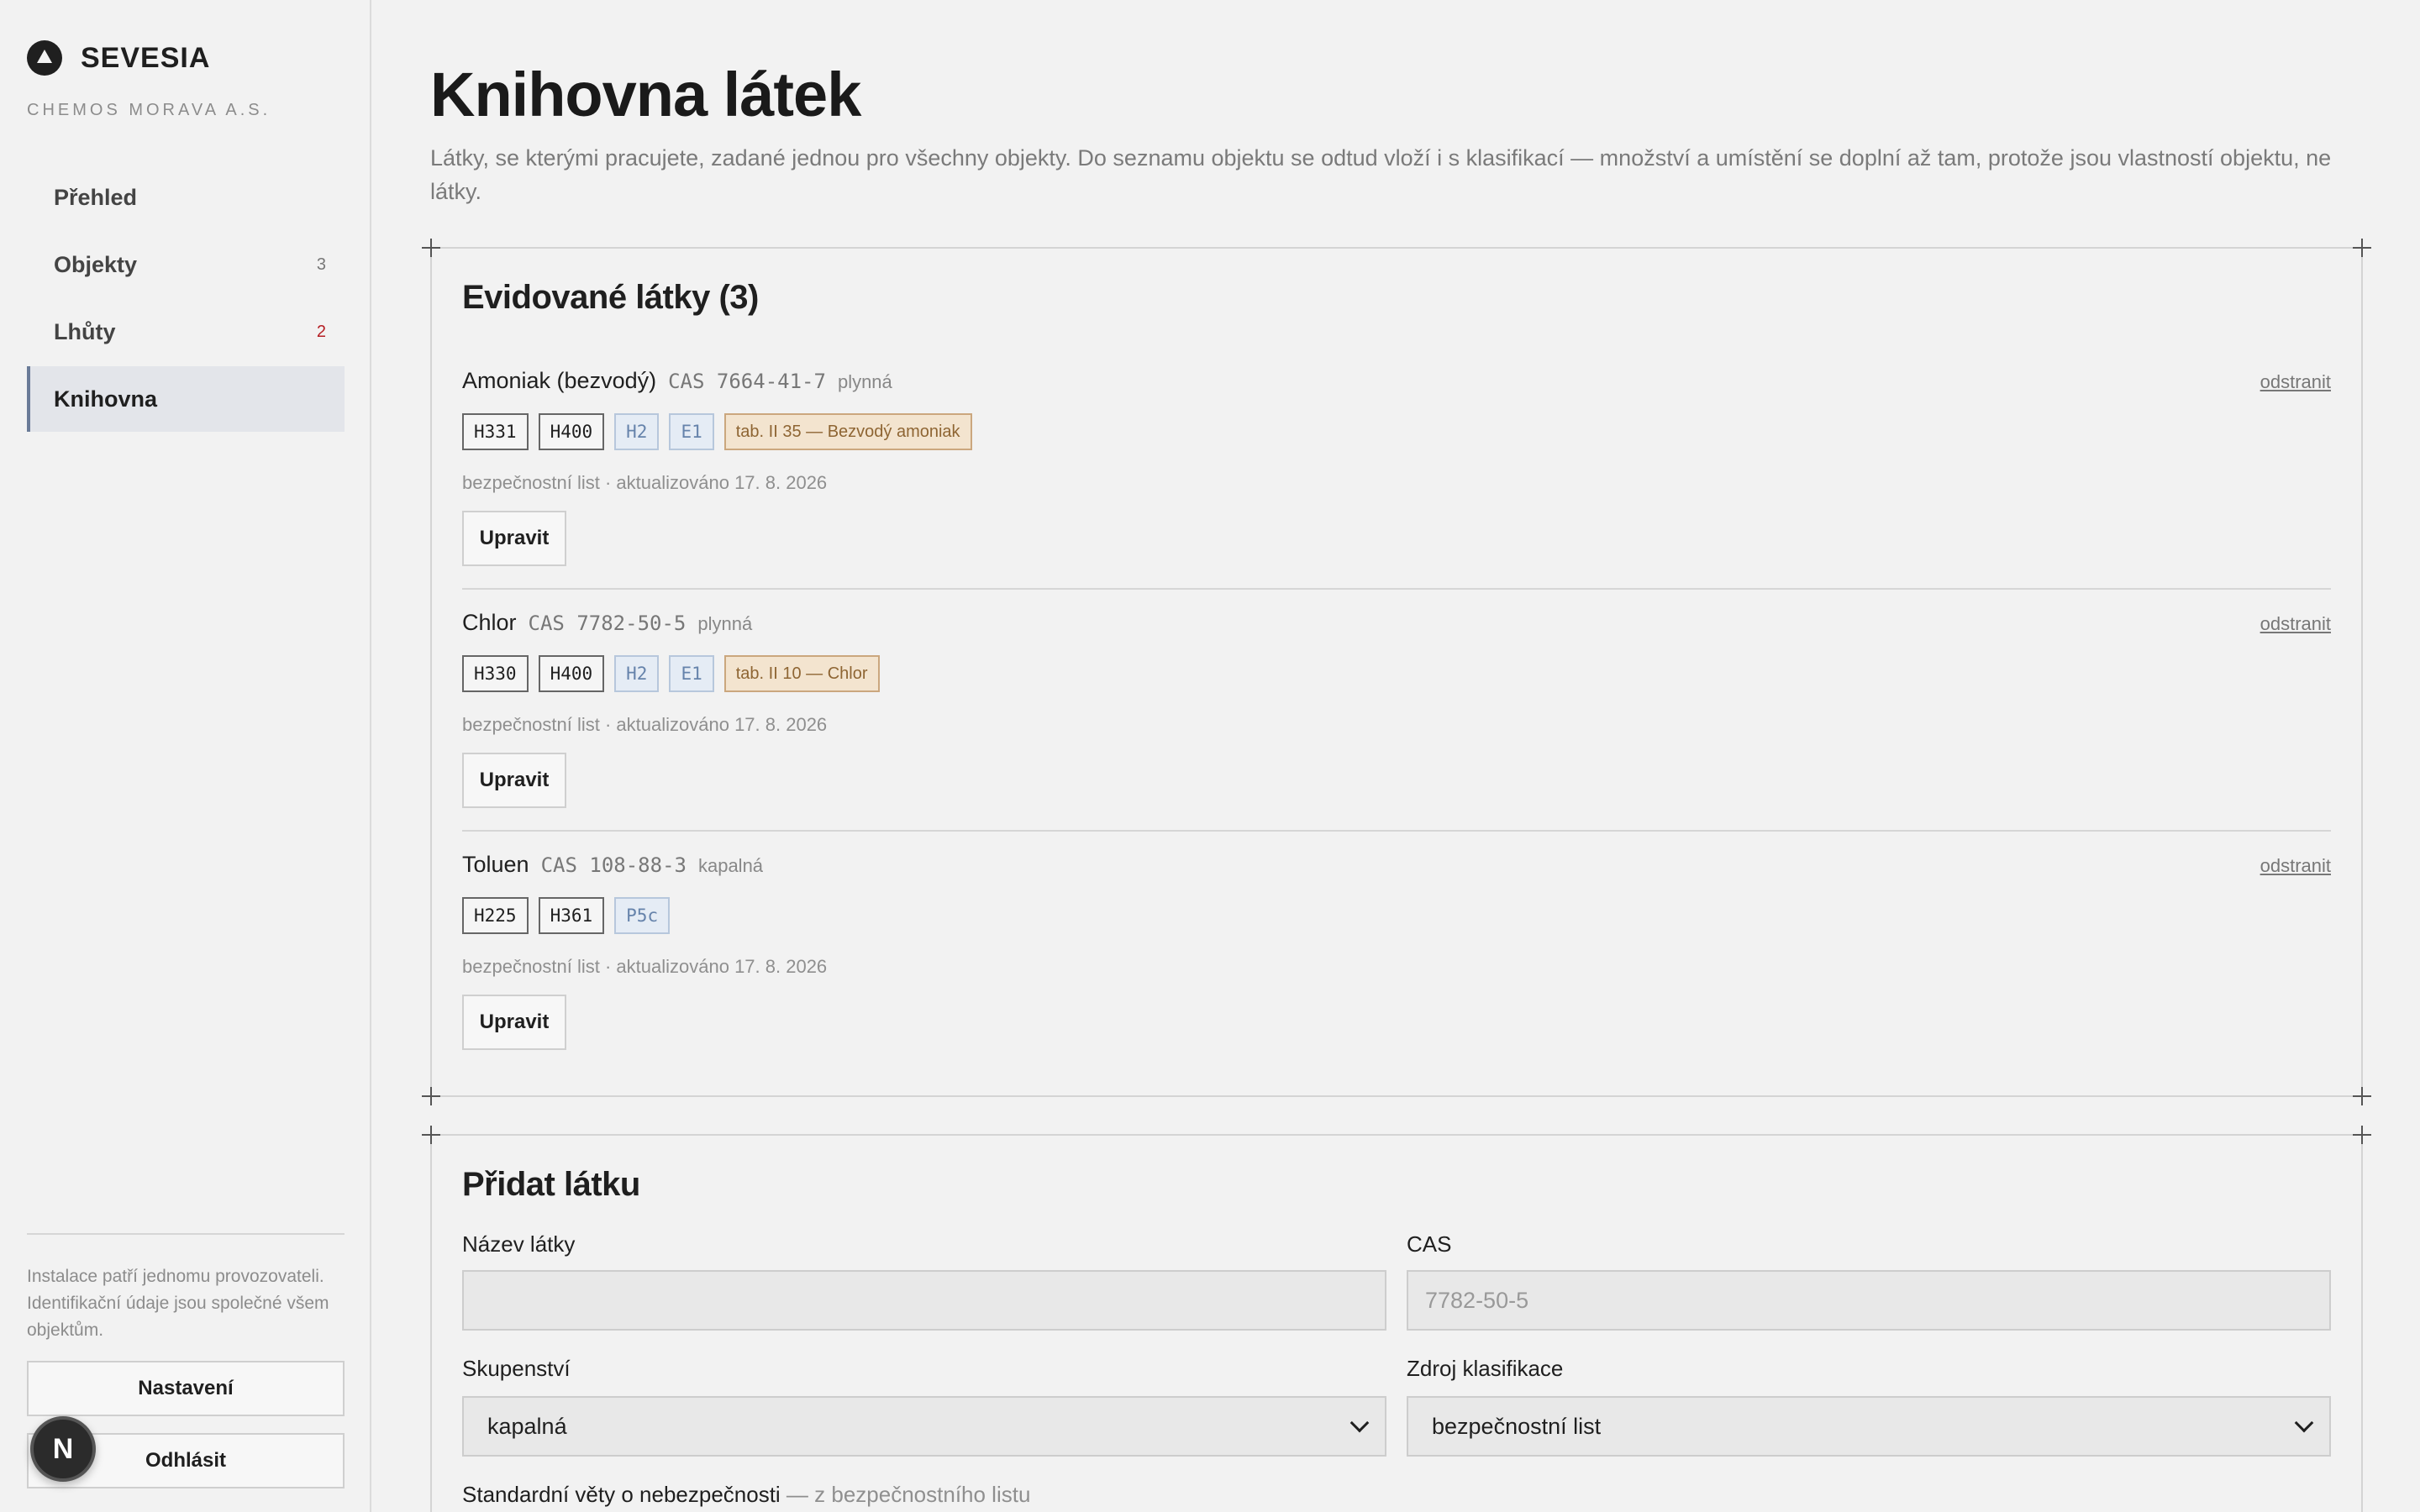  I want to click on hazard-code-chip: H225, so click(496, 915).